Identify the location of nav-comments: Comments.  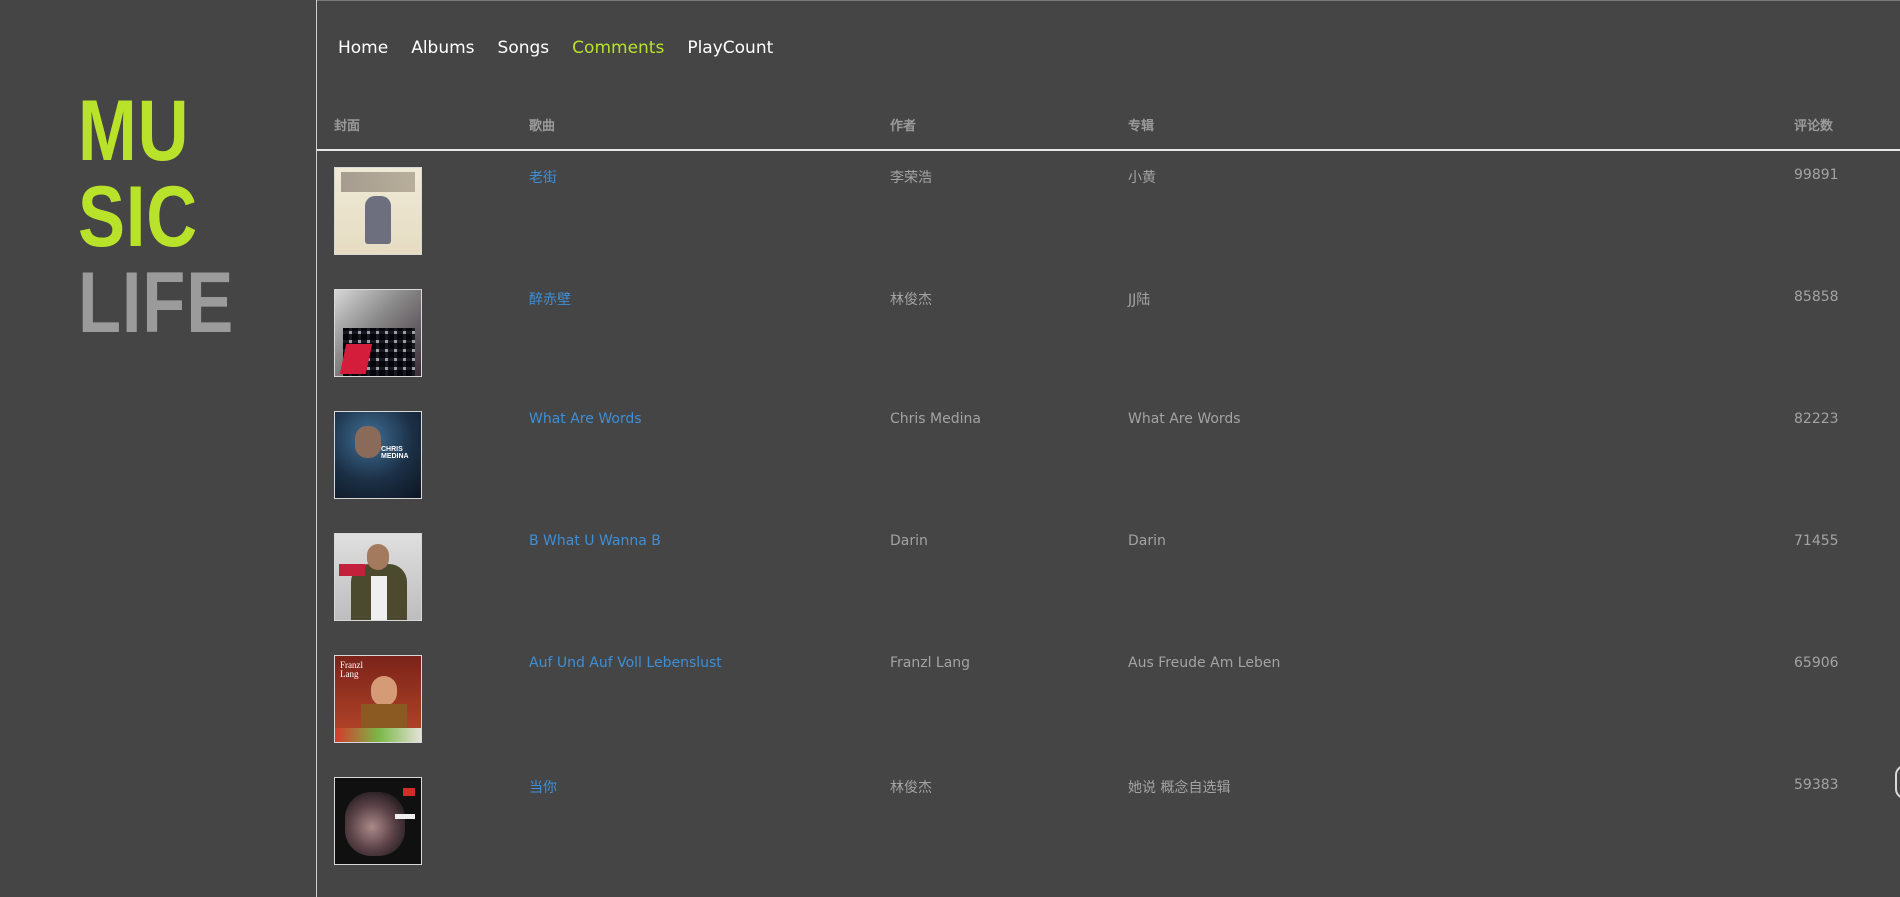
(618, 48).